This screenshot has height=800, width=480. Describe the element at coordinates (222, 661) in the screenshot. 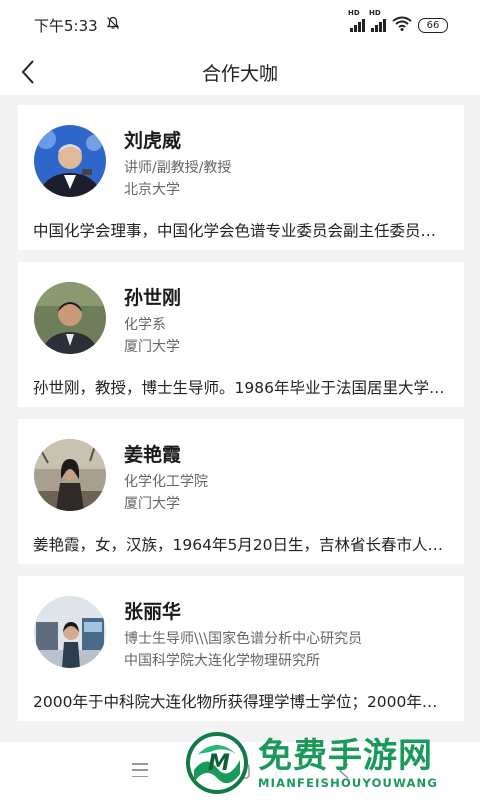

I see `expert-organization: 中国科学院大连化学物理研究所` at that location.